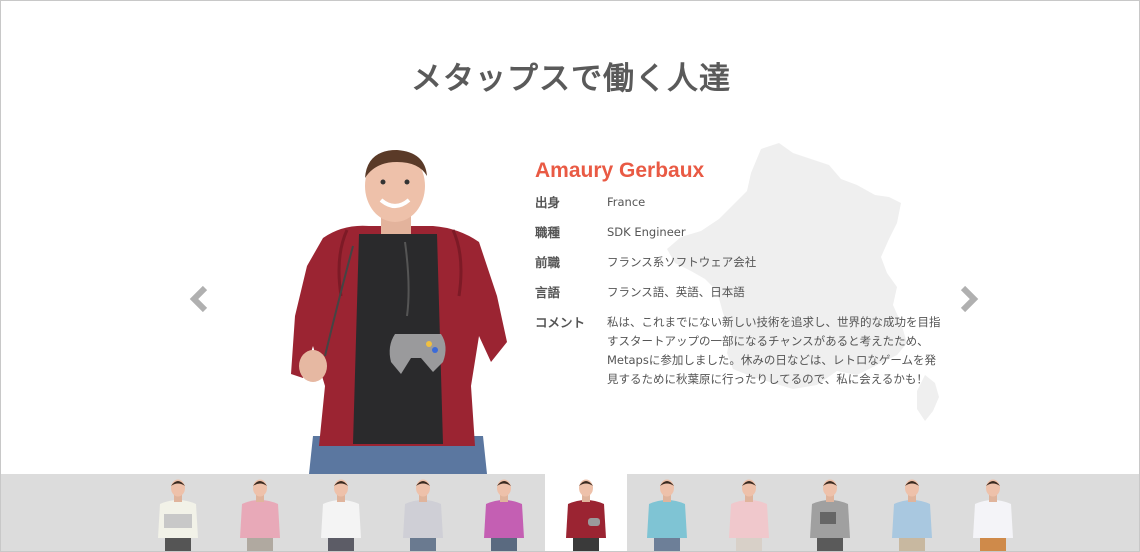 This screenshot has width=1140, height=552. Describe the element at coordinates (740, 202) in the screenshot. I see `profile-row-origin: 出身 France` at that location.